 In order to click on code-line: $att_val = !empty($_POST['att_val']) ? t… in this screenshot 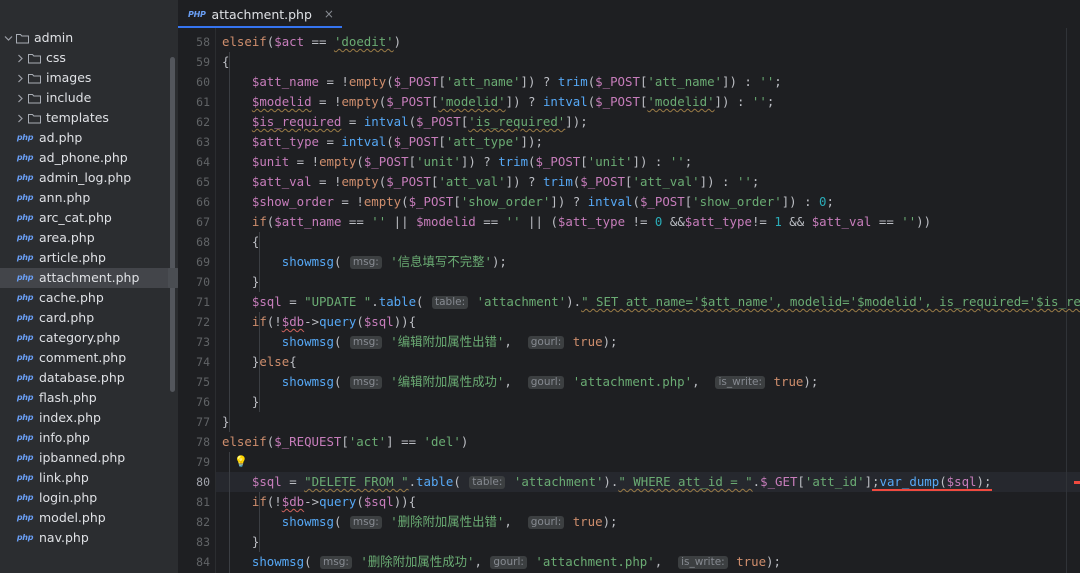, I will do `click(651, 182)`.